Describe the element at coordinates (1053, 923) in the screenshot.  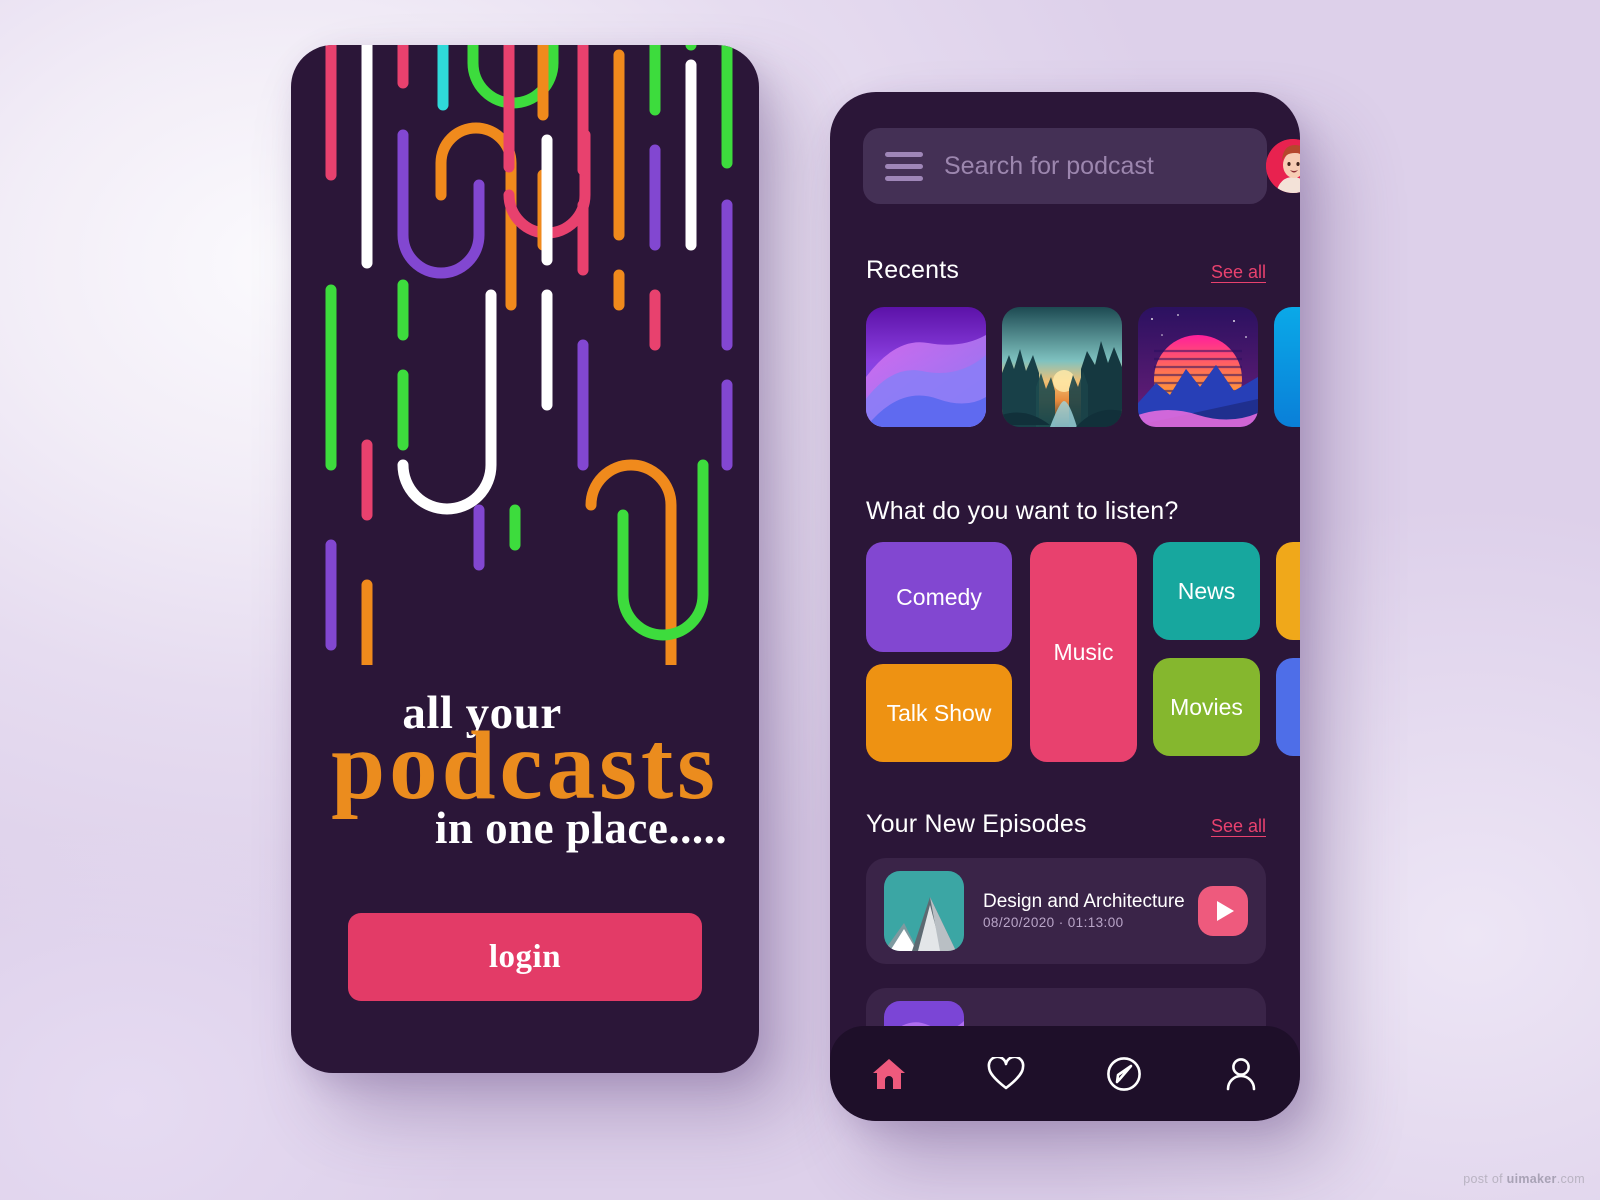
I see `episode-meta: 08/20/2020 · 01:13:00` at that location.